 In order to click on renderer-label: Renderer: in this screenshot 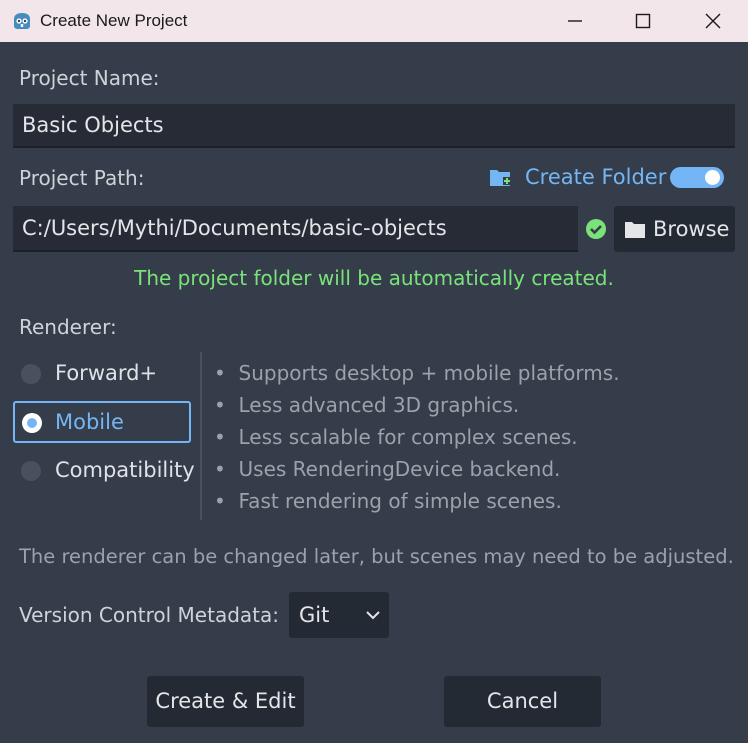, I will do `click(68, 327)`.